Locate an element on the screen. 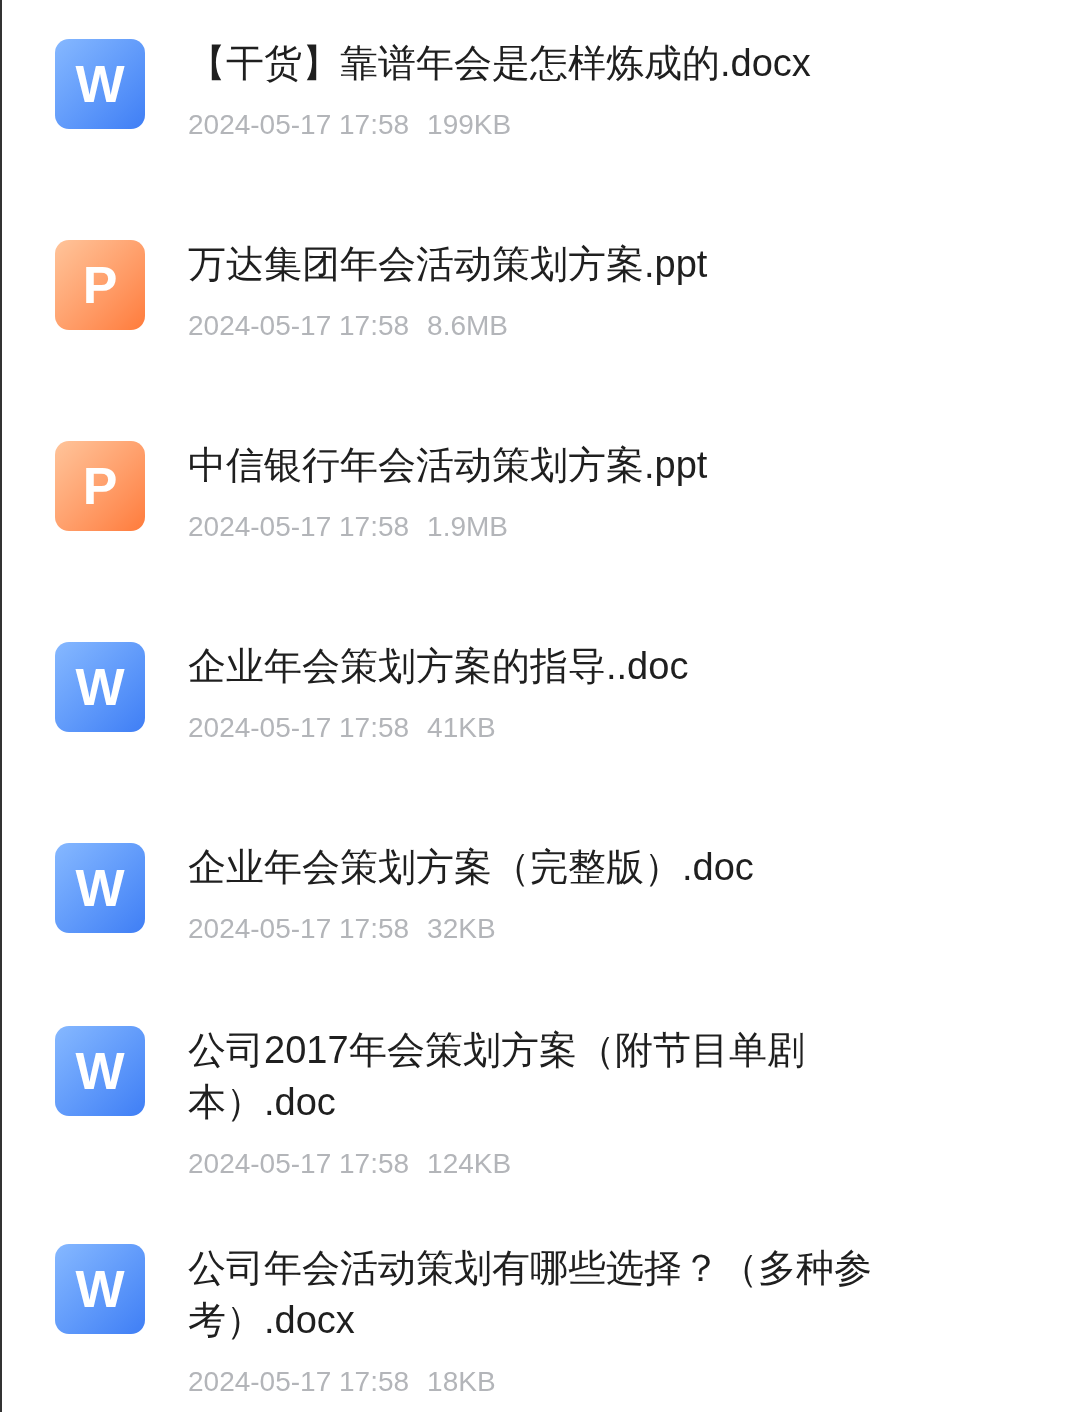 This screenshot has height=1412, width=1079. file-size: 124KB is located at coordinates (469, 1164).